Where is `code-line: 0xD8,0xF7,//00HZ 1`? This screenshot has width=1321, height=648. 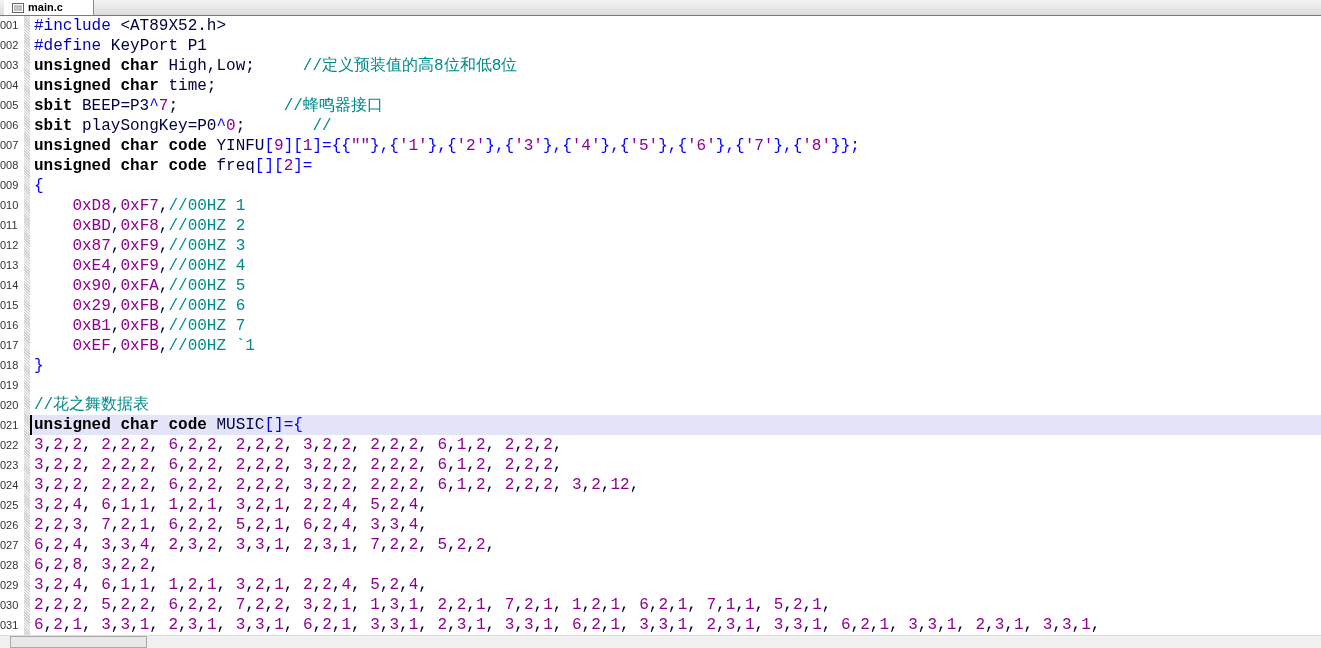
code-line: 0xD8,0xF7,//00HZ 1 is located at coordinates (159, 206).